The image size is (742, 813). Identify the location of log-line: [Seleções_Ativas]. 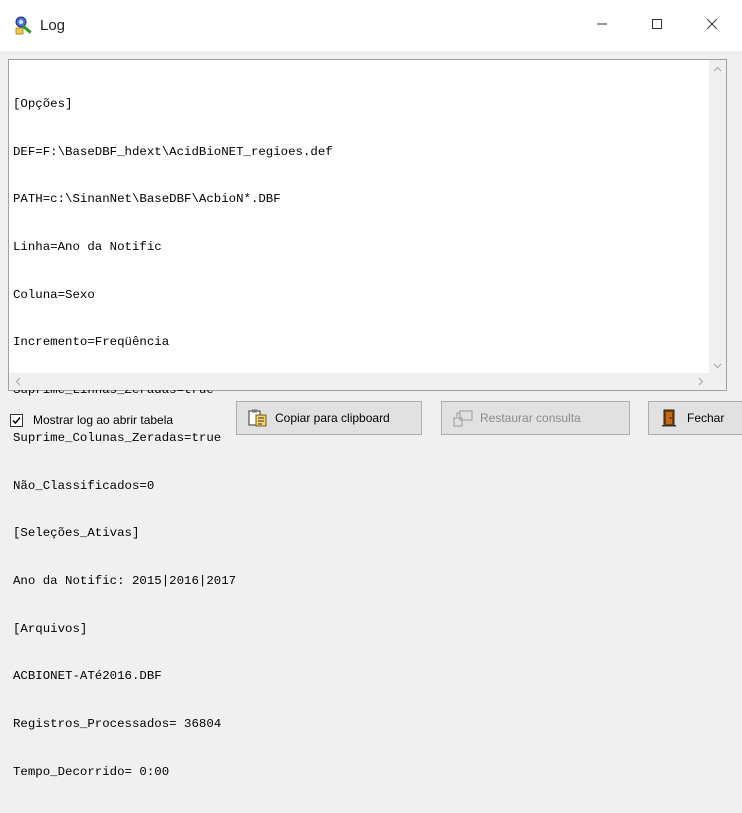
(76, 533).